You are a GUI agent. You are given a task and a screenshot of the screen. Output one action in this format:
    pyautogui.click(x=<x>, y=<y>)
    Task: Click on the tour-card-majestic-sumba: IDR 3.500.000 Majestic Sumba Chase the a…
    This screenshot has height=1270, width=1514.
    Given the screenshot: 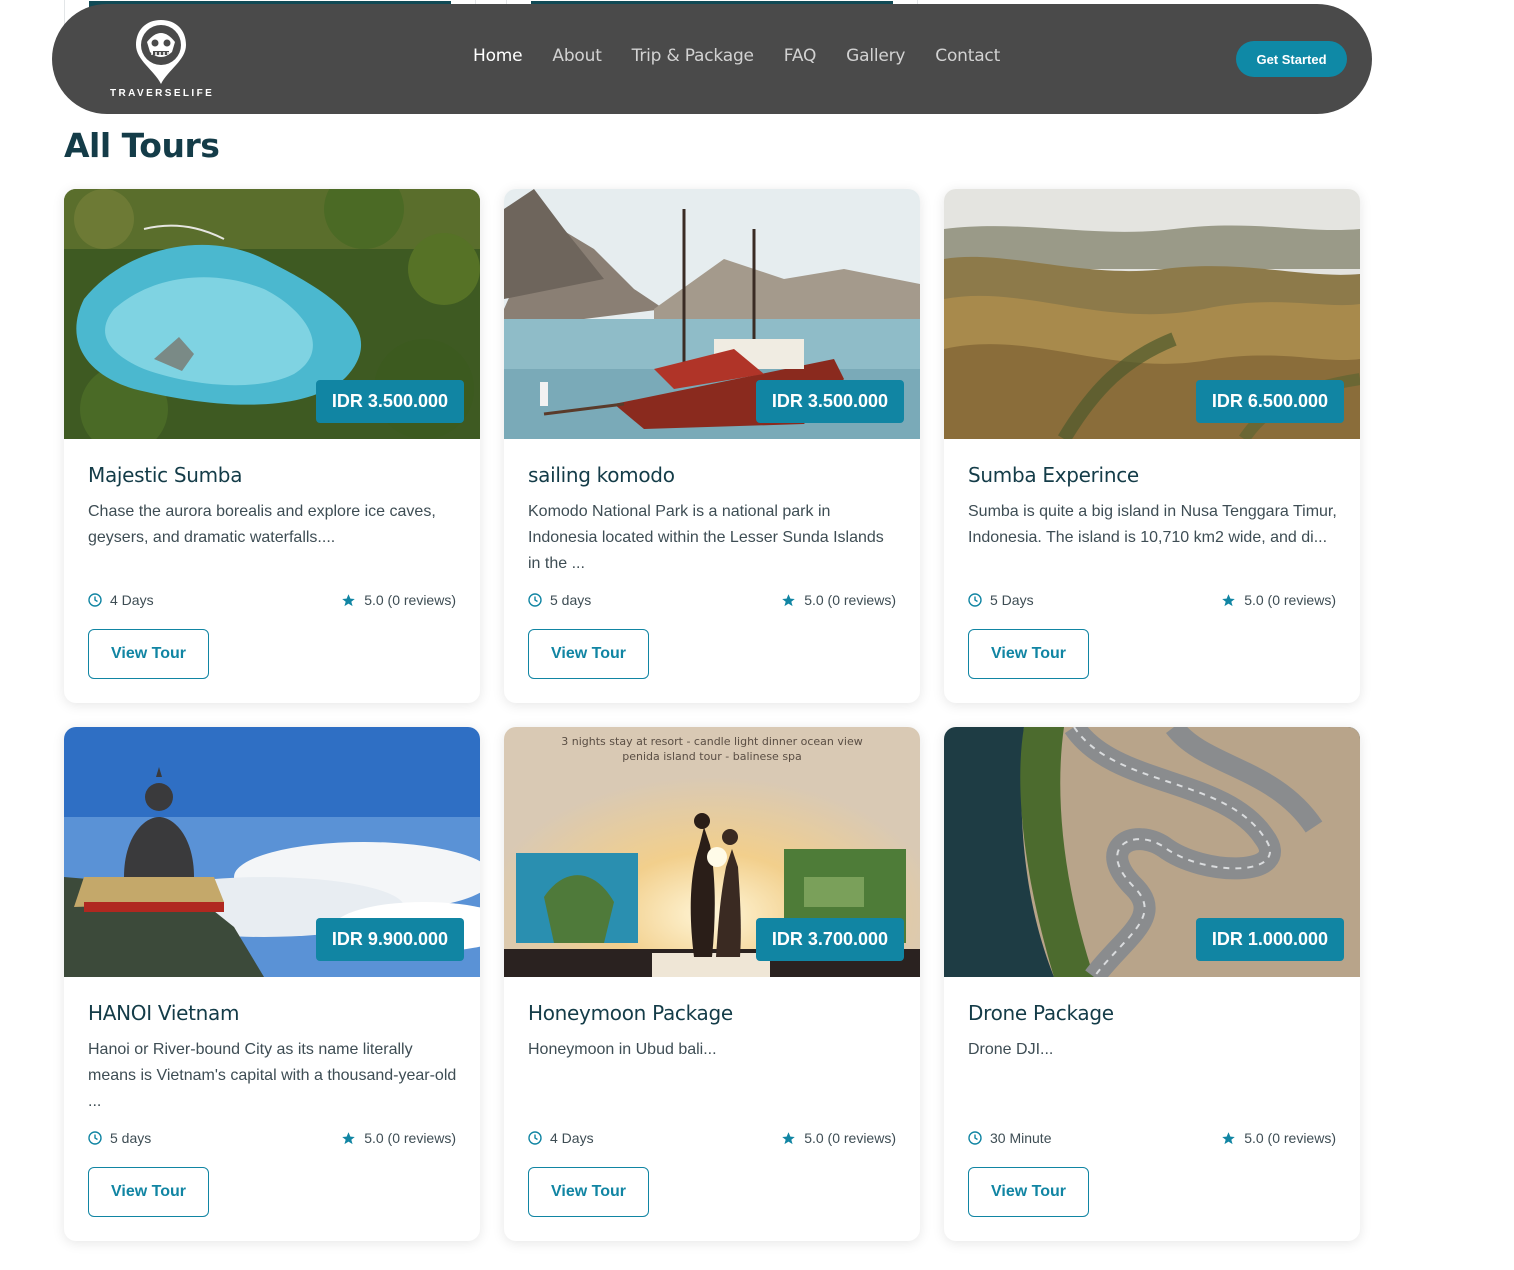 What is the action you would take?
    pyautogui.click(x=272, y=446)
    